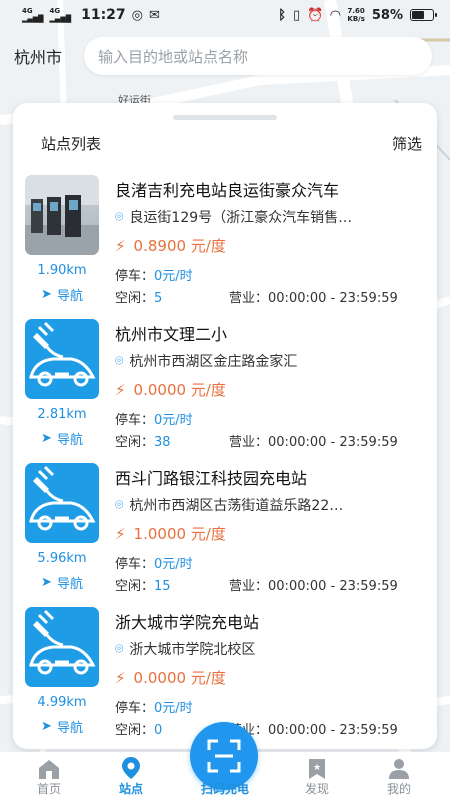  Describe the element at coordinates (418, 15) in the screenshot. I see `battery-fill` at that location.